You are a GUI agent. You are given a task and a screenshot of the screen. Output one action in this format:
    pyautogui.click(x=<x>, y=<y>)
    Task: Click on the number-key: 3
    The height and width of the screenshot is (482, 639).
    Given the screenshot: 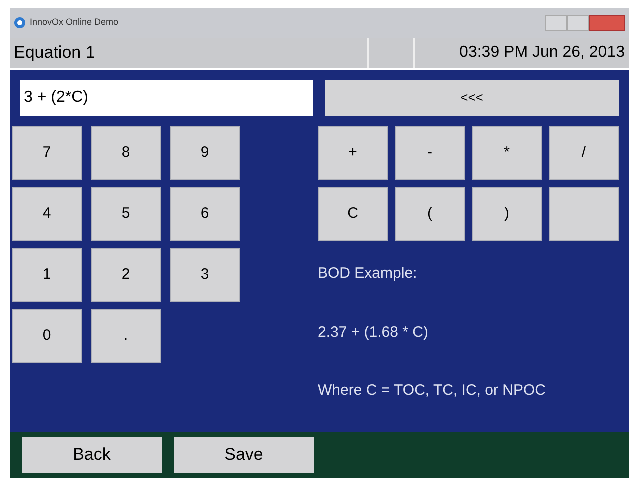 What is the action you would take?
    pyautogui.click(x=205, y=275)
    